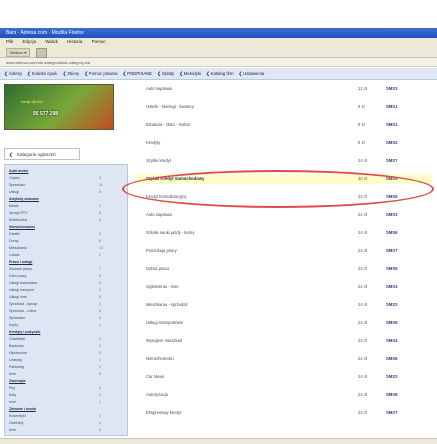 Image resolution: width=437 pixels, height=444 pixels. I want to click on sidebar-category: Zwierzęta, so click(17, 381).